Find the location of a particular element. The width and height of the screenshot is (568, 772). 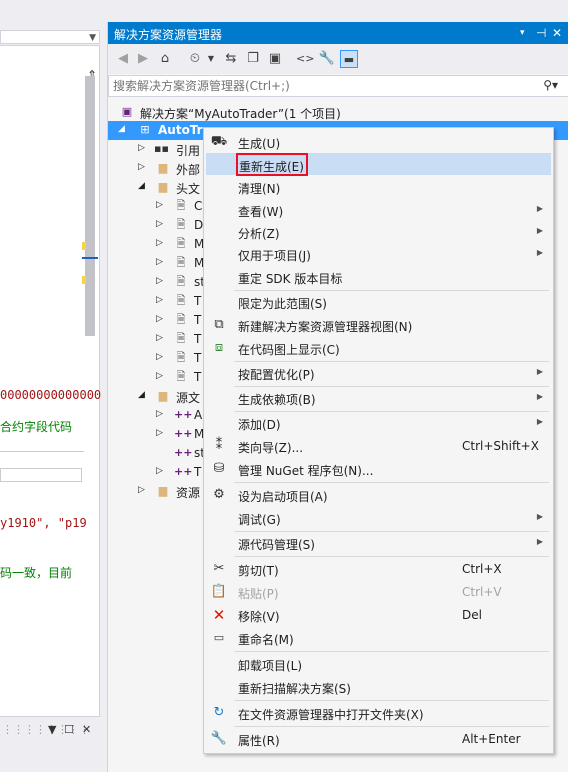

show-all-files-icon: ▣ is located at coordinates (275, 59).